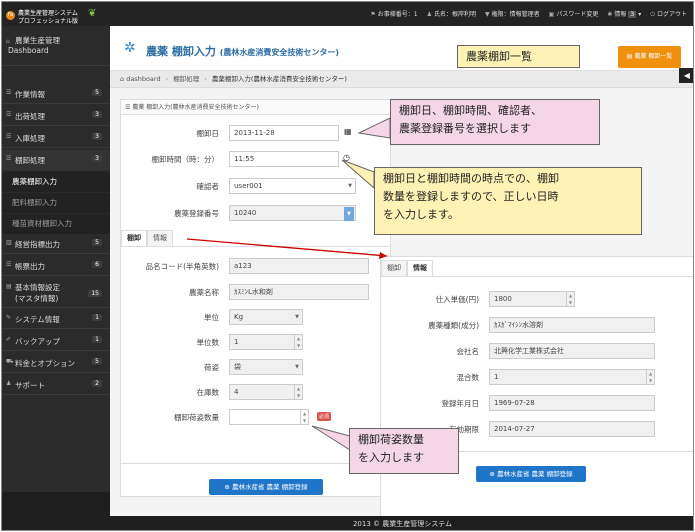  I want to click on pesticide-name-input: ｶｽﾐﾝL水和剤, so click(299, 292).